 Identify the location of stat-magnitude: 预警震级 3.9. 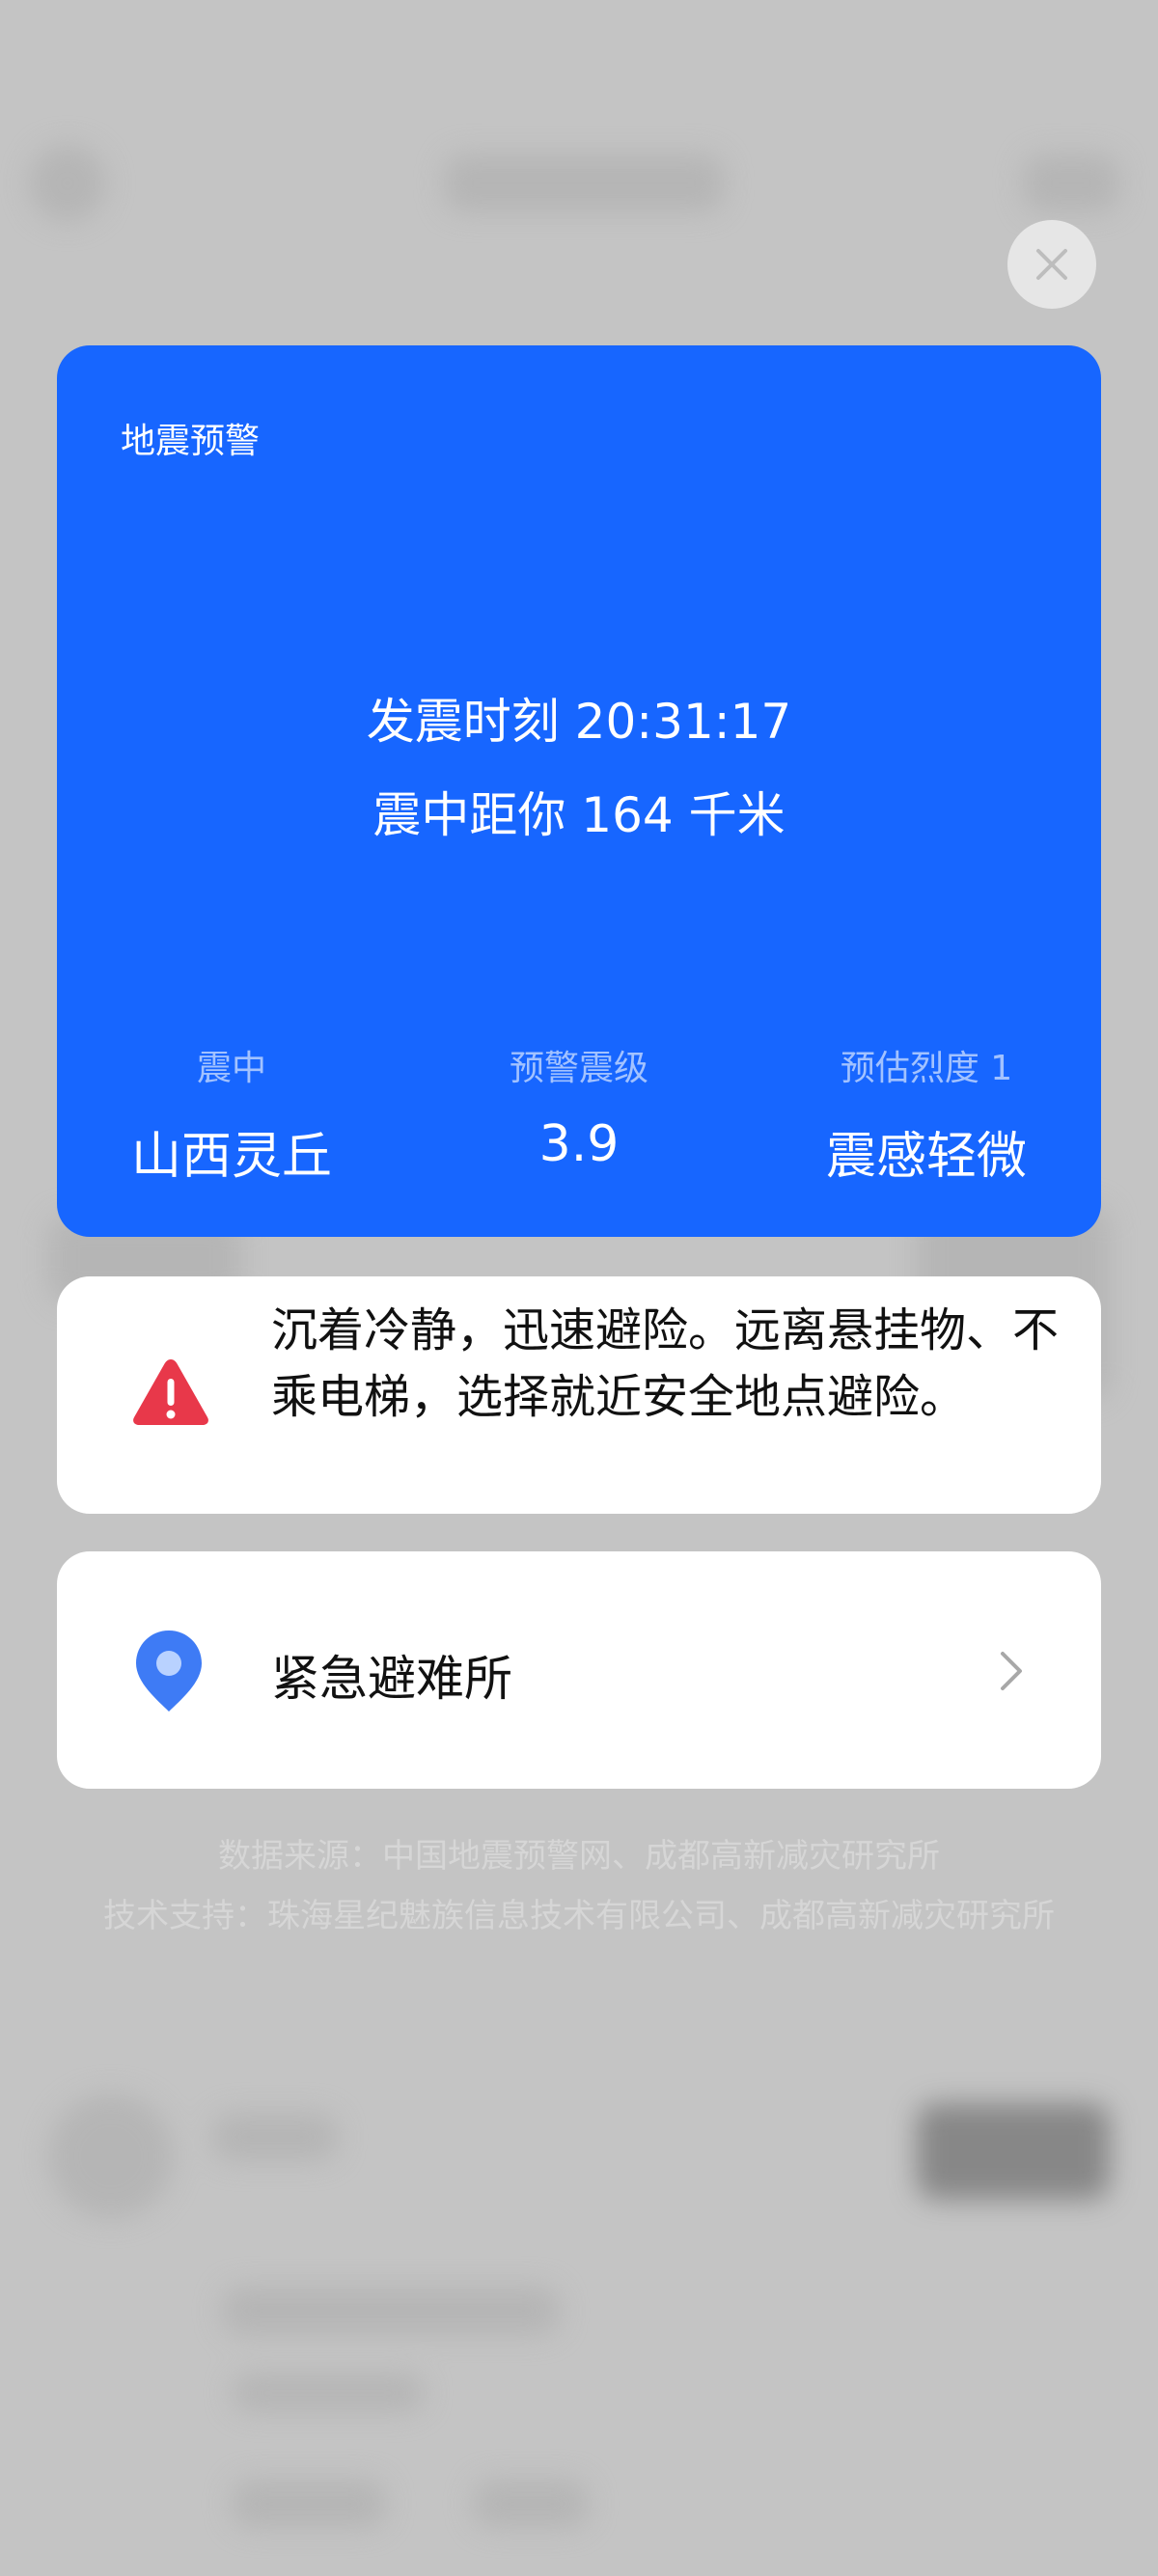
(579, 1114).